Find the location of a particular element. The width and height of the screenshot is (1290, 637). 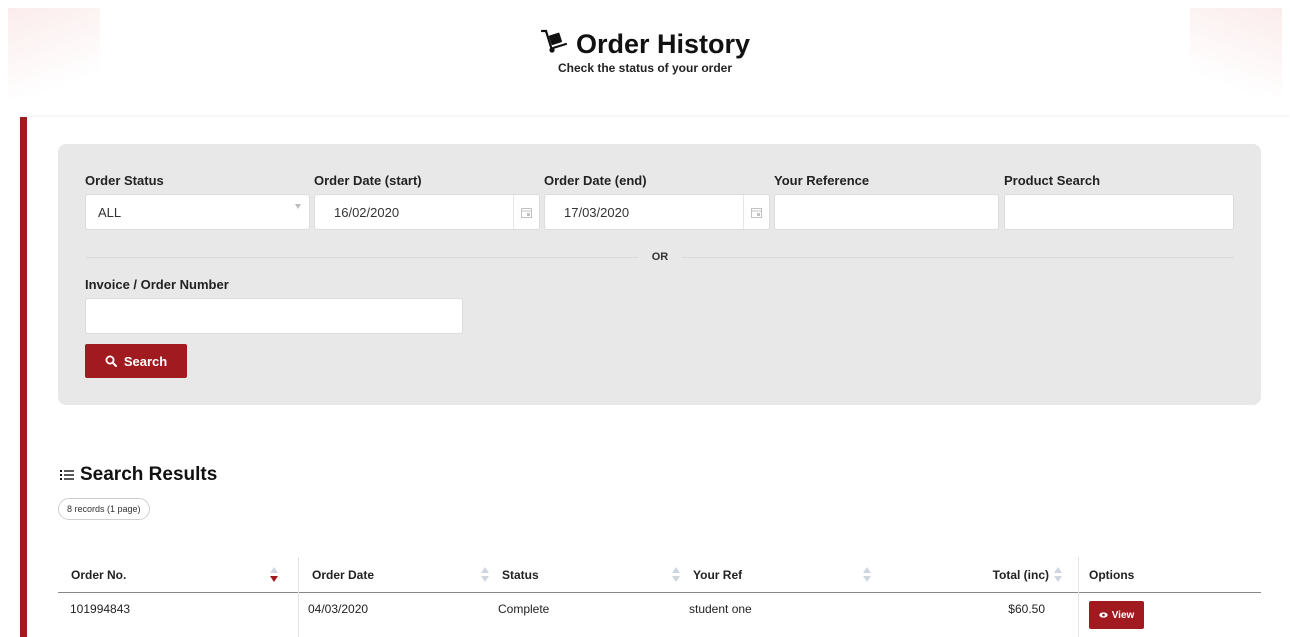

order-status-select: ALL is located at coordinates (197, 212).